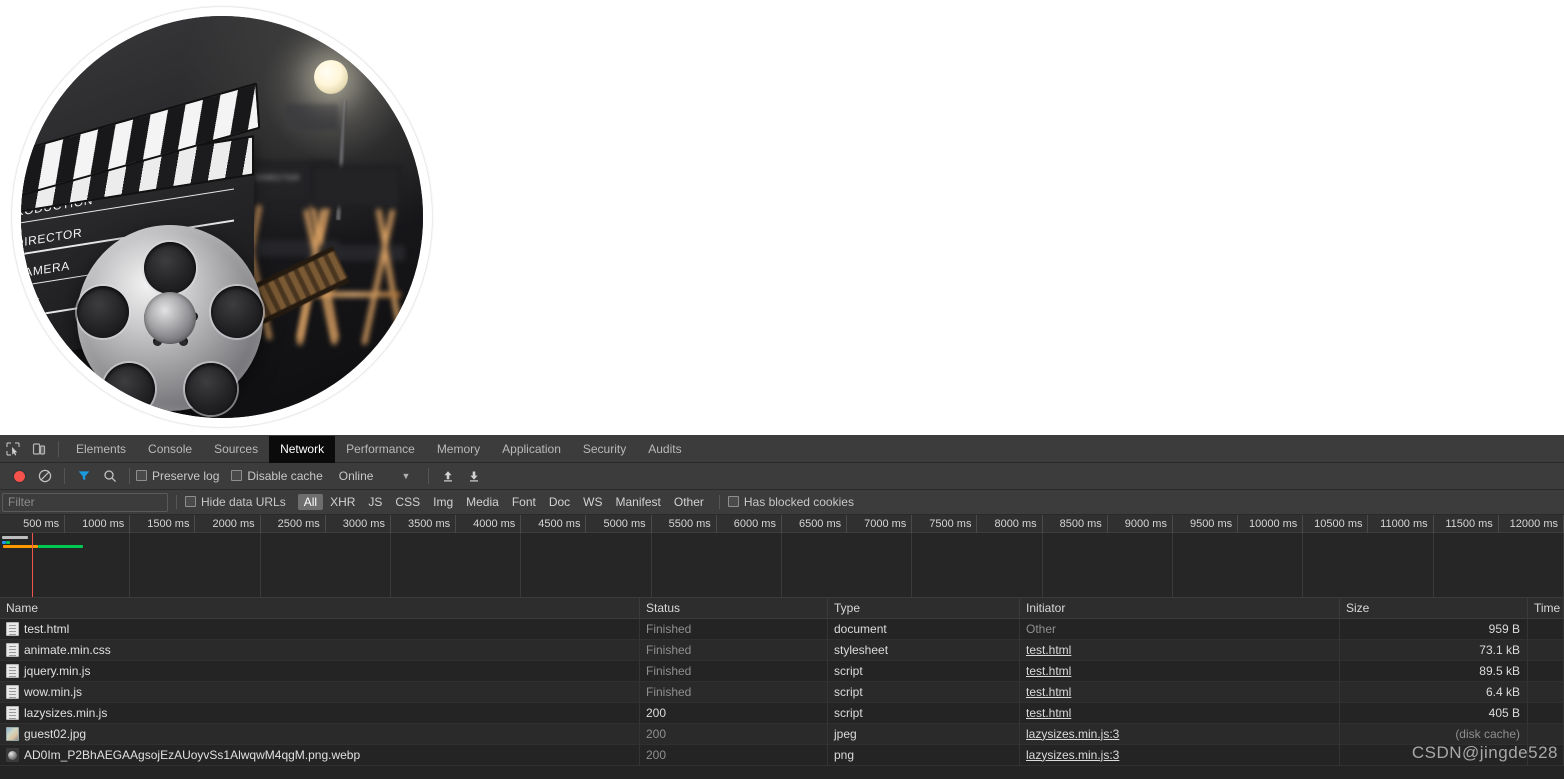 The width and height of the screenshot is (1564, 779). What do you see at coordinates (1180, 608) in the screenshot?
I see `column-header-initiator: Initiator` at bounding box center [1180, 608].